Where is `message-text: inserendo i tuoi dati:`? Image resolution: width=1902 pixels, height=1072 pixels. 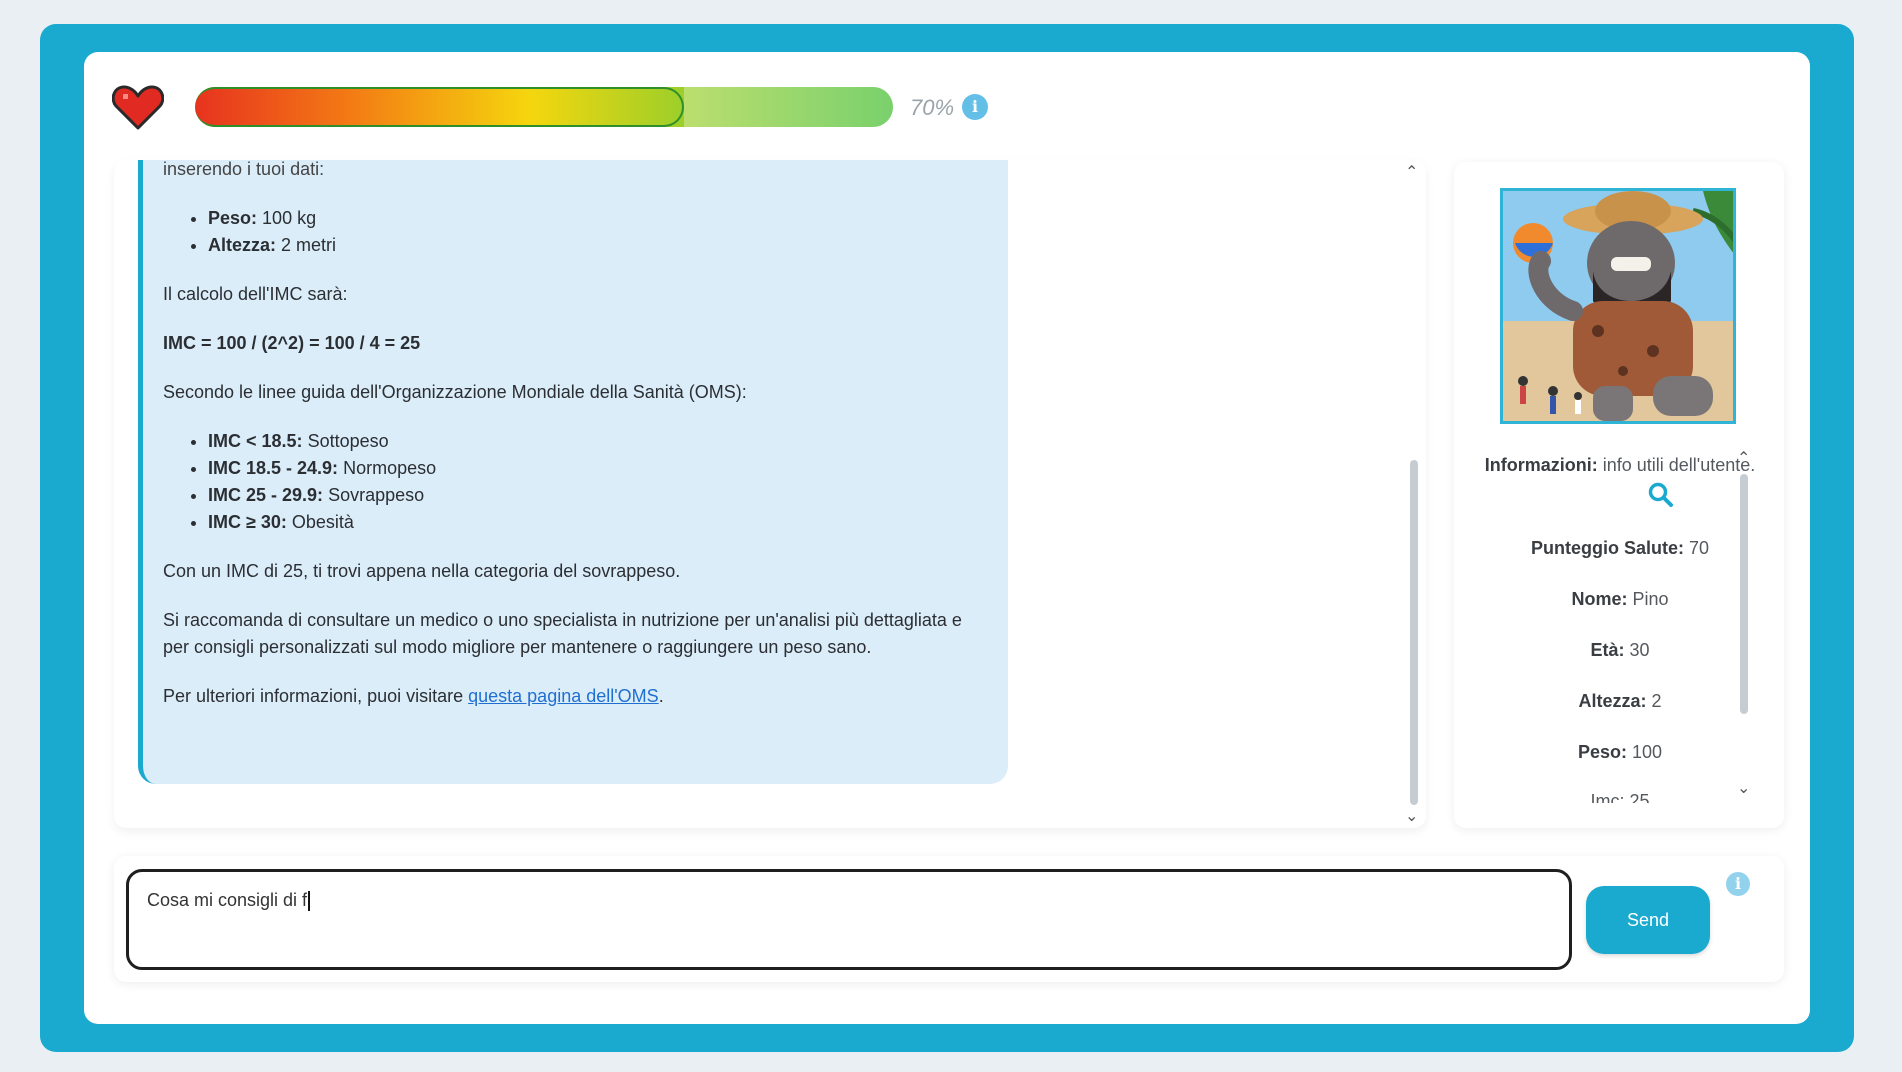
message-text: inserendo i tuoi dati: is located at coordinates (244, 169).